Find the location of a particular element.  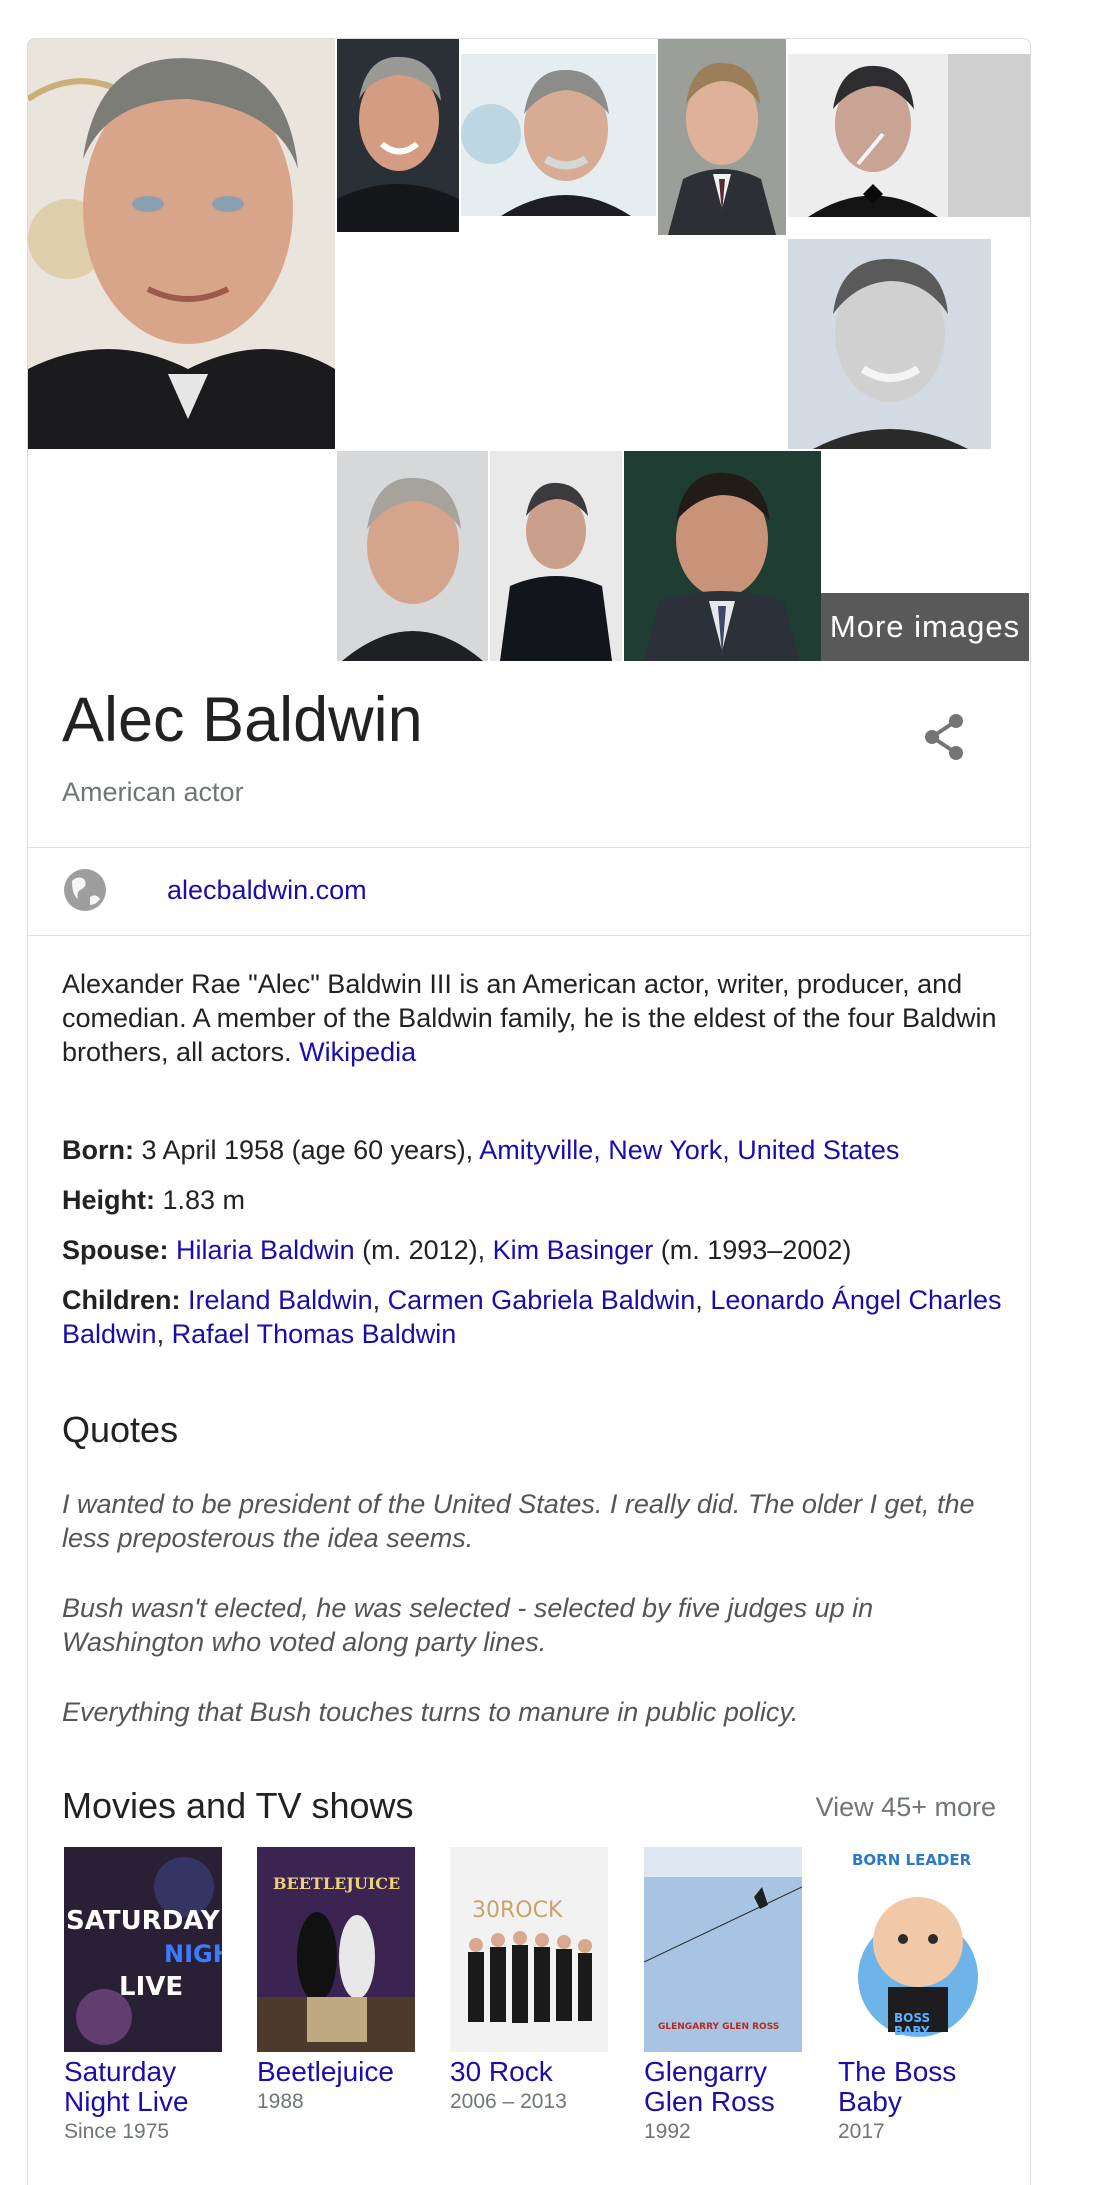

child-link: Rafael Thomas Baldwin is located at coordinates (314, 1334).